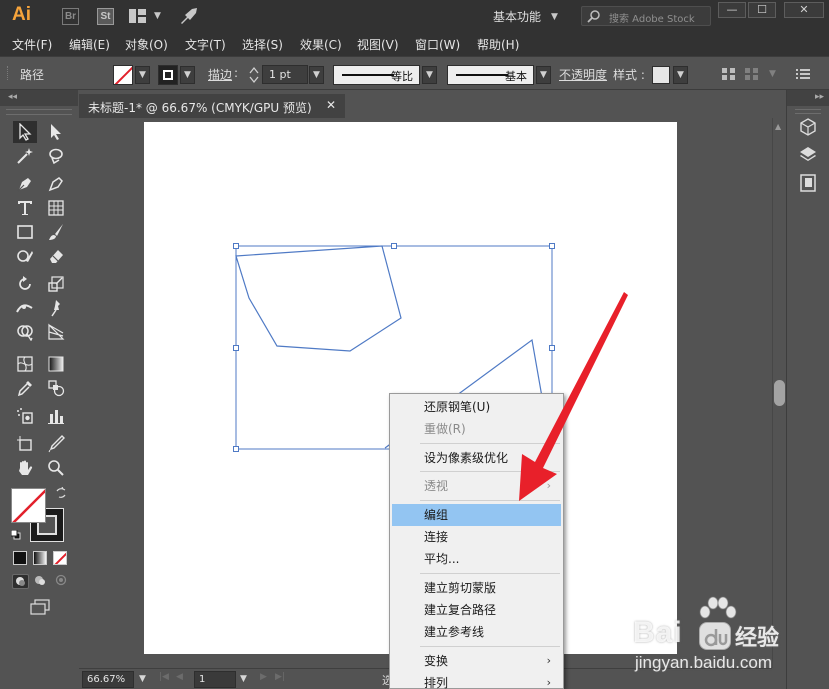 Image resolution: width=829 pixels, height=689 pixels. What do you see at coordinates (236, 348) in the screenshot?
I see `bbox-handle-middle-left` at bounding box center [236, 348].